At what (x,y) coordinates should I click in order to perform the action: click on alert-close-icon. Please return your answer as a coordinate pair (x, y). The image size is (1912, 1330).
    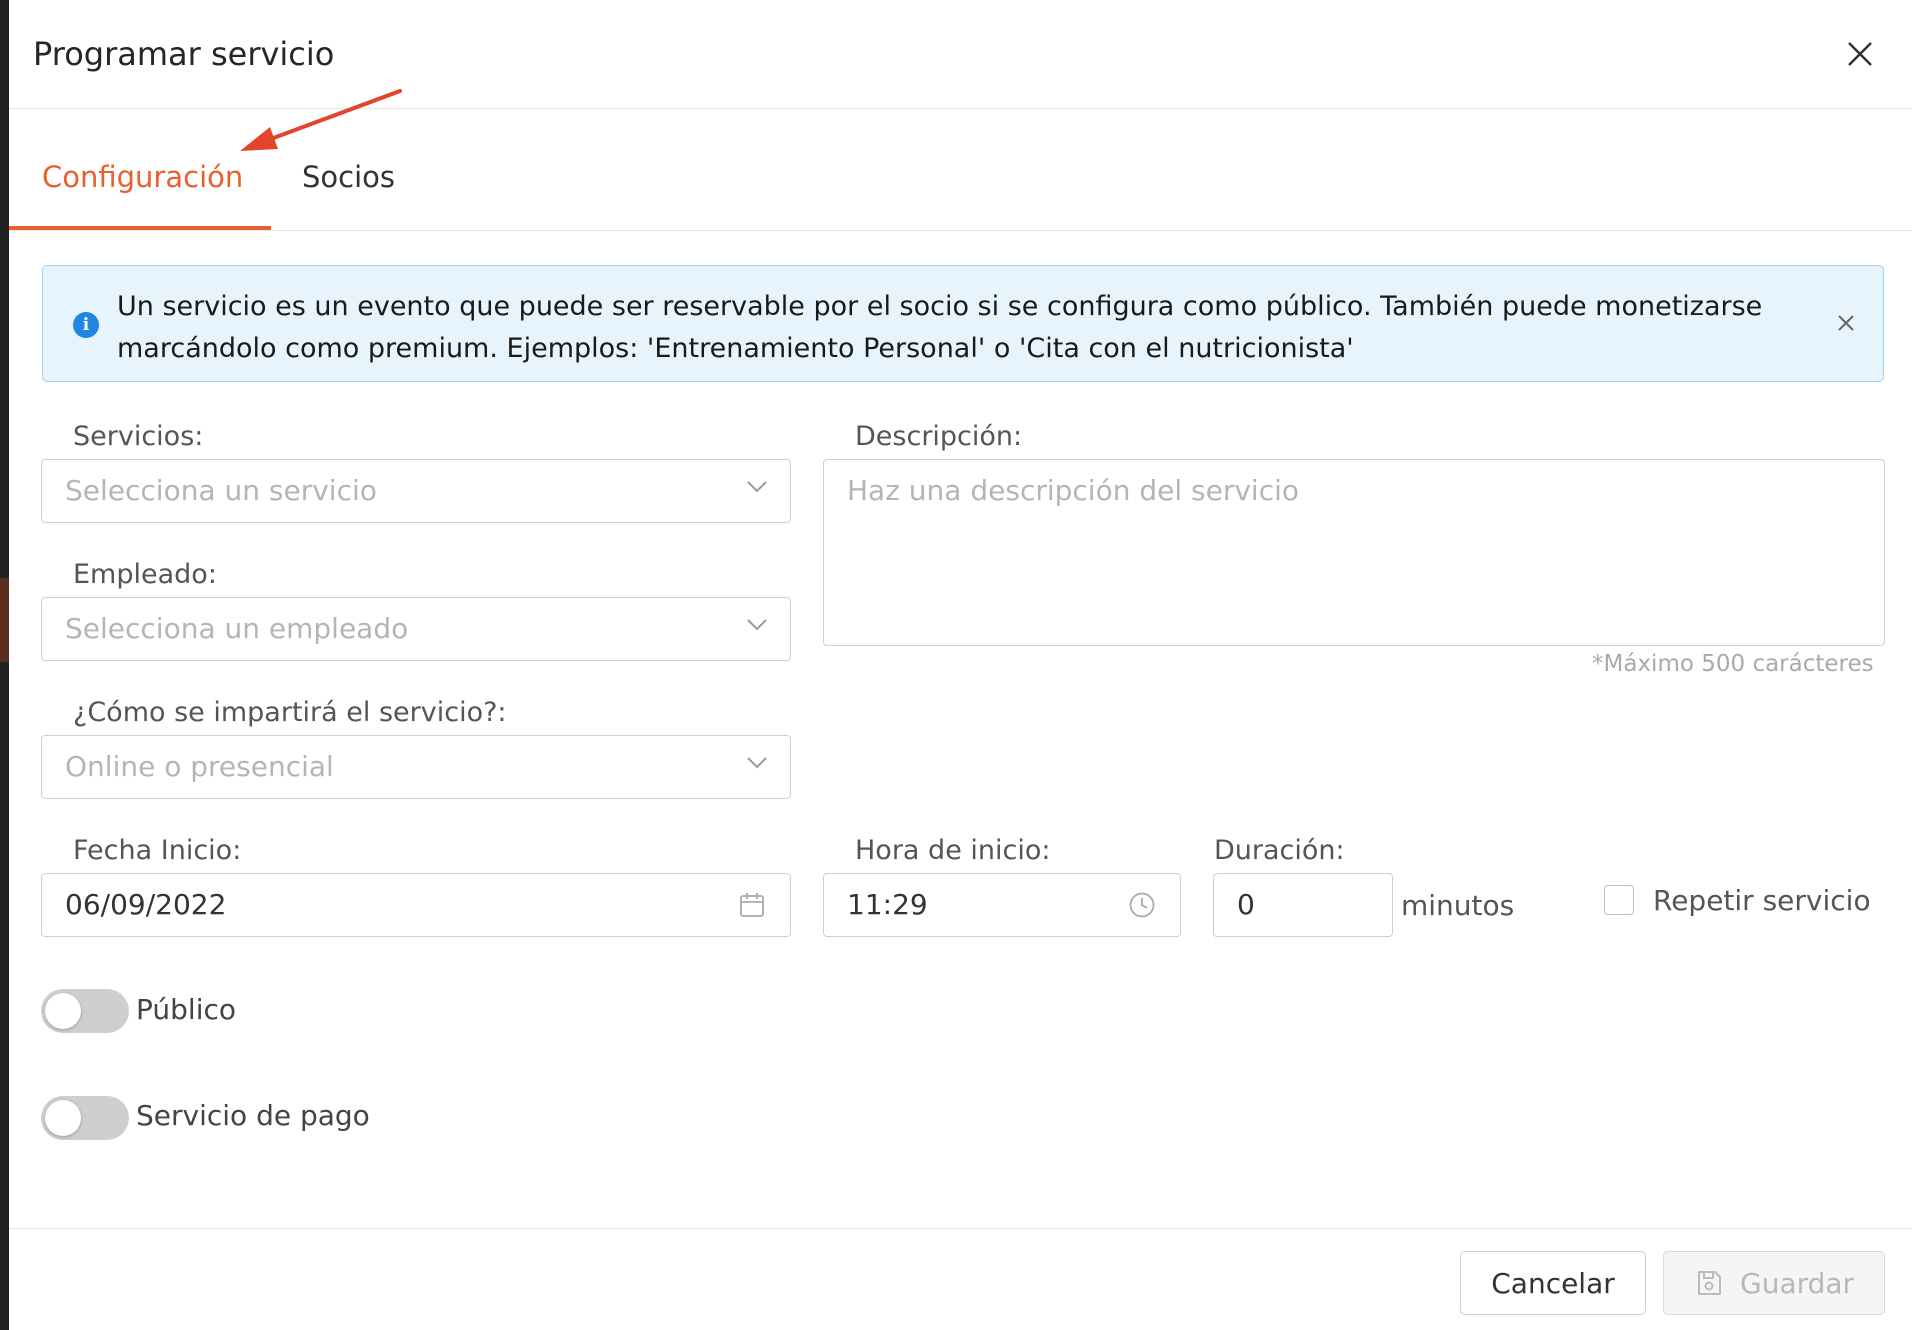
    Looking at the image, I should click on (1846, 323).